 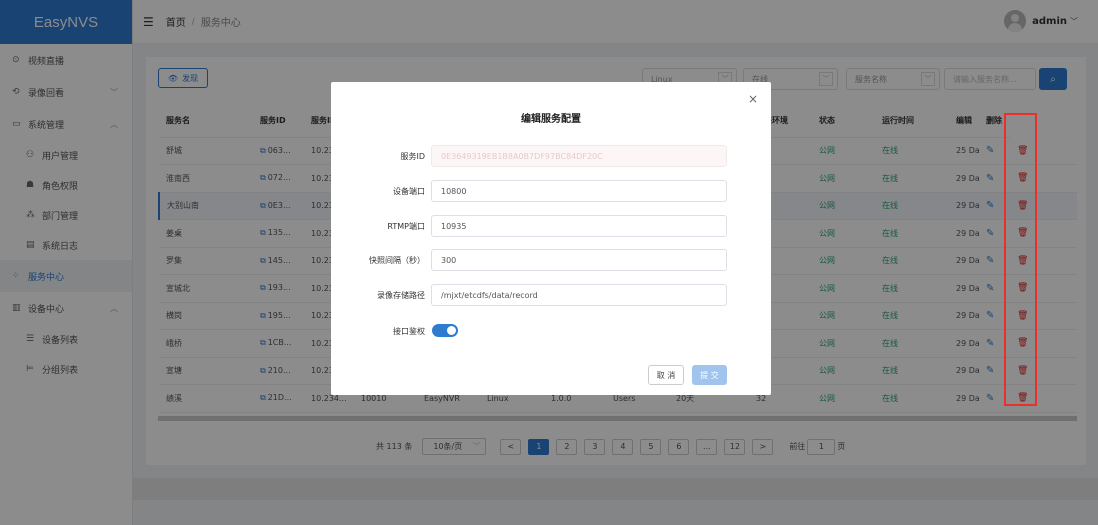 What do you see at coordinates (551, 332) in the screenshot?
I see `auth-toggle-row: 接口鉴权` at bounding box center [551, 332].